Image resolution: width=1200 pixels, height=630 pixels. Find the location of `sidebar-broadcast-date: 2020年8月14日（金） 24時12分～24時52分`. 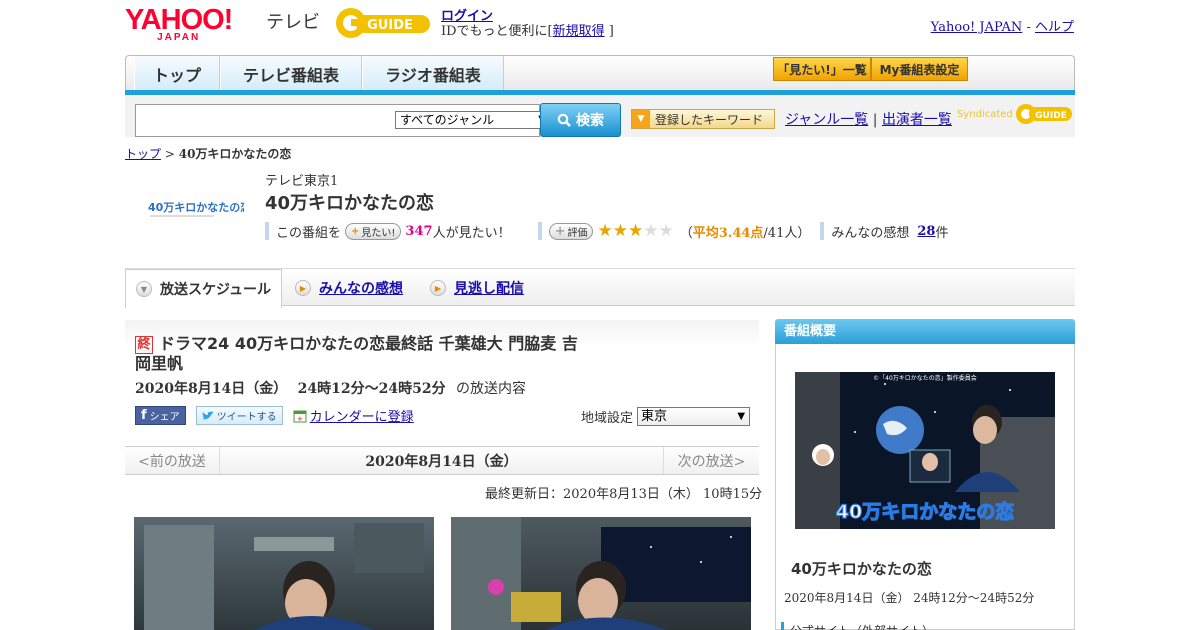

sidebar-broadcast-date: 2020年8月14日（金） 24時12分～24時52分 is located at coordinates (909, 598).